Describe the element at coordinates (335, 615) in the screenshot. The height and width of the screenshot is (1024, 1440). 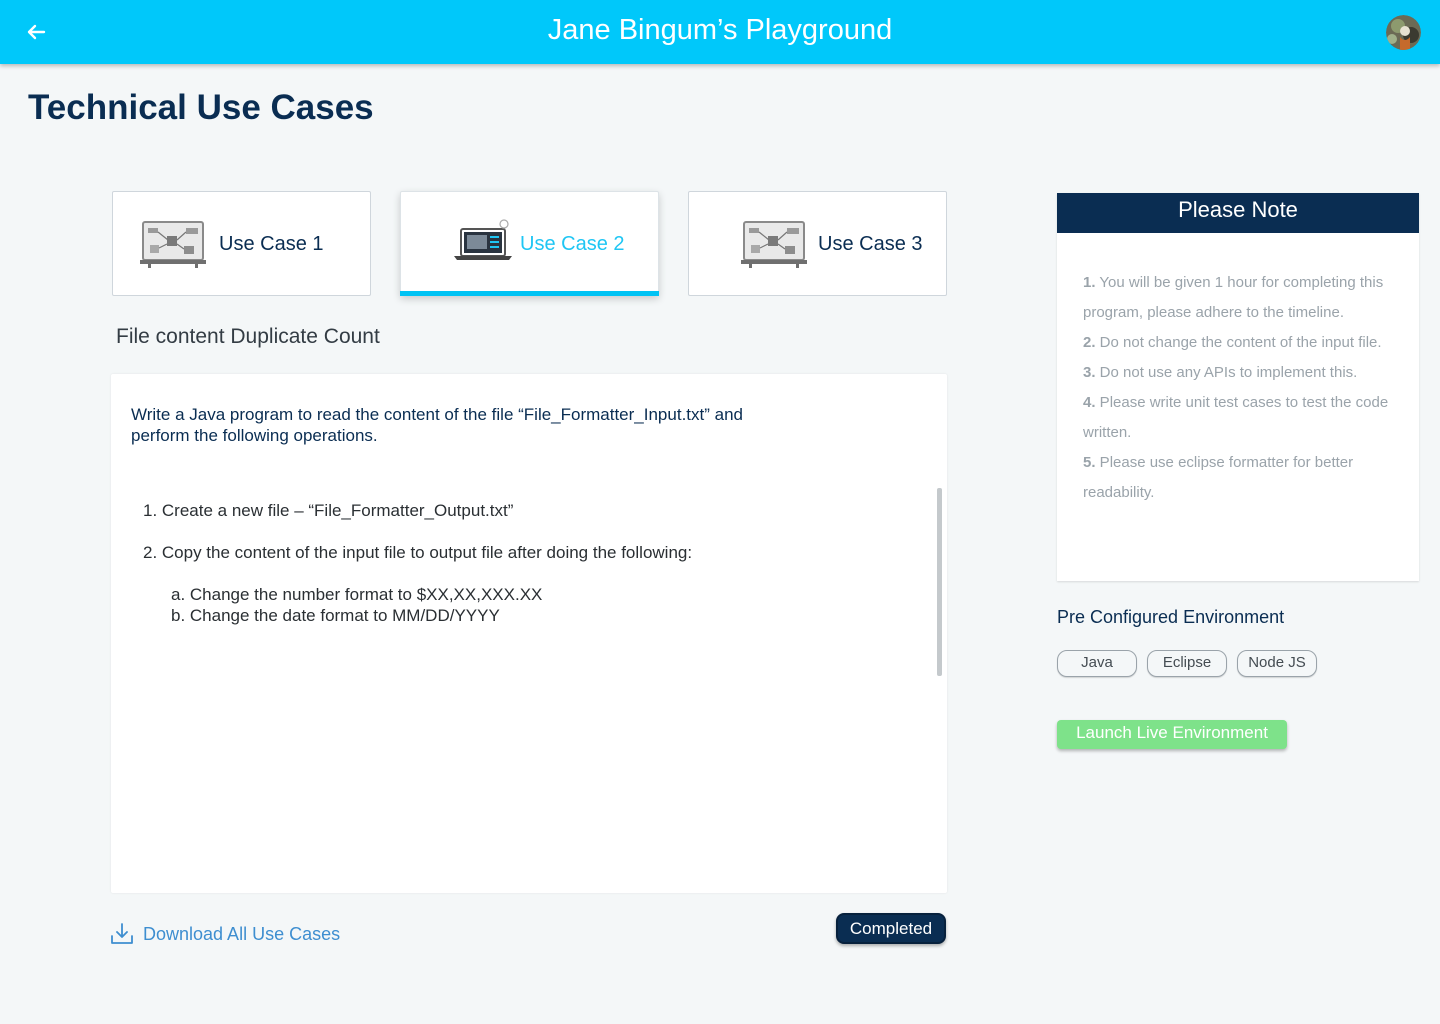
I see `sub-step-item: b. Change the date format to MM/DD/YYYY` at that location.